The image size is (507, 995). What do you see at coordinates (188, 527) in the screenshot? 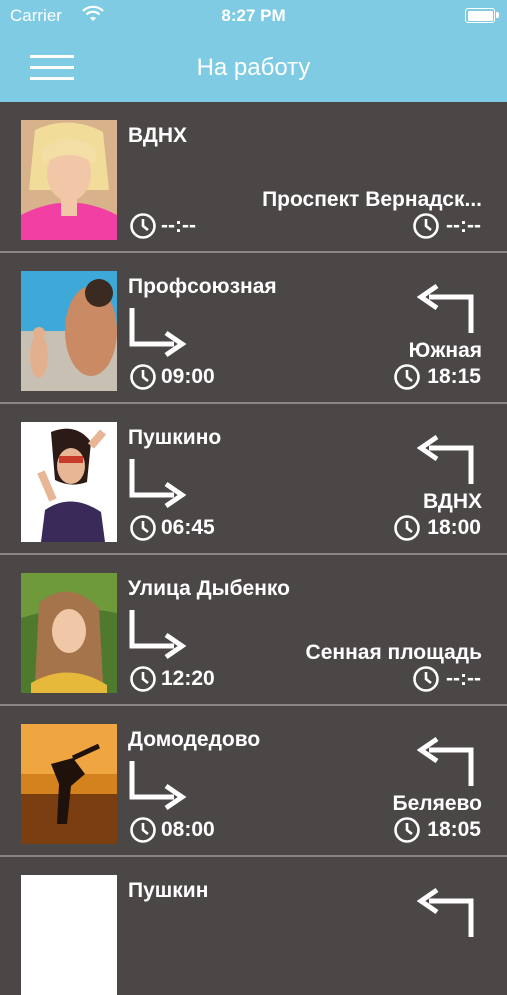
I see `depart-time-value: 06:45` at bounding box center [188, 527].